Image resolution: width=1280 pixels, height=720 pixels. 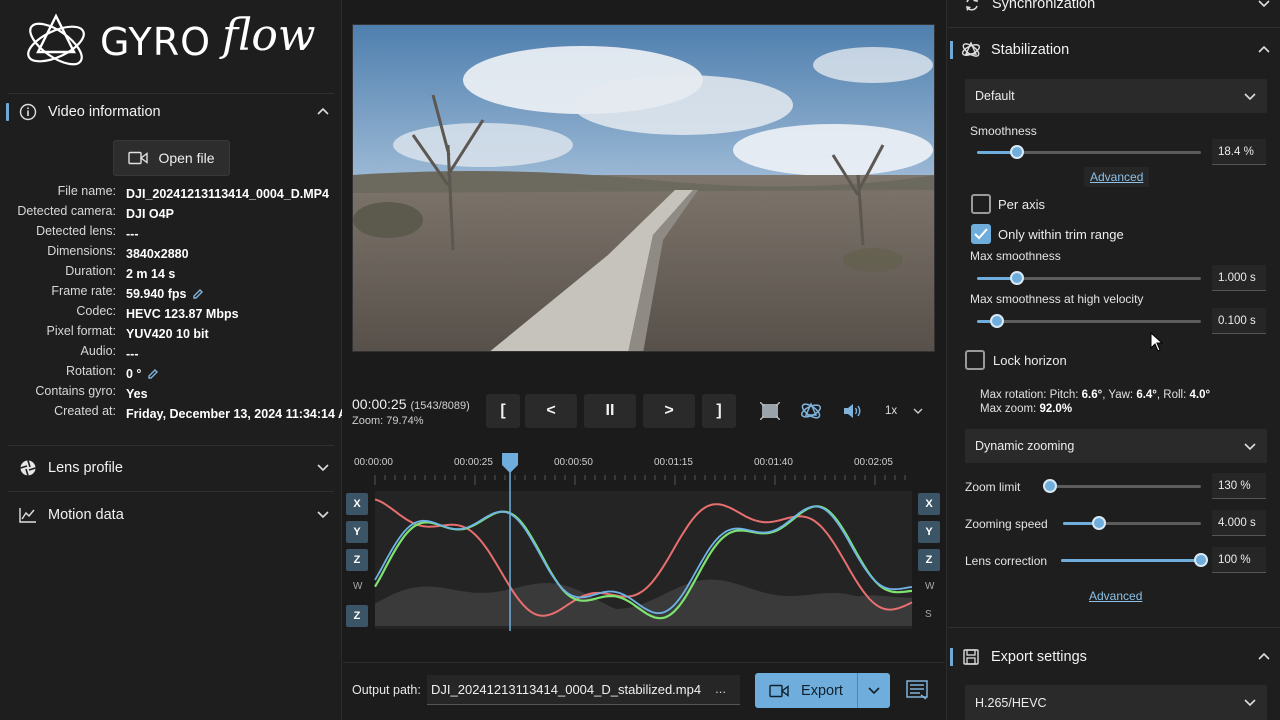 What do you see at coordinates (1239, 560) in the screenshot?
I see `lens-correction-value: 100 %` at bounding box center [1239, 560].